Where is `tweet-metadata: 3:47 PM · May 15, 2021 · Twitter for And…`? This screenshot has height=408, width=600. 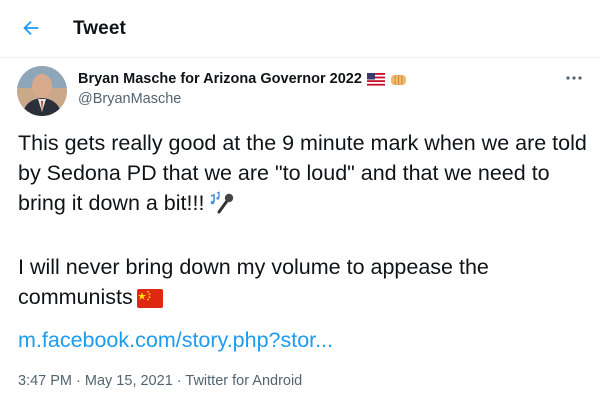 tweet-metadata: 3:47 PM · May 15, 2021 · Twitter for And… is located at coordinates (160, 381).